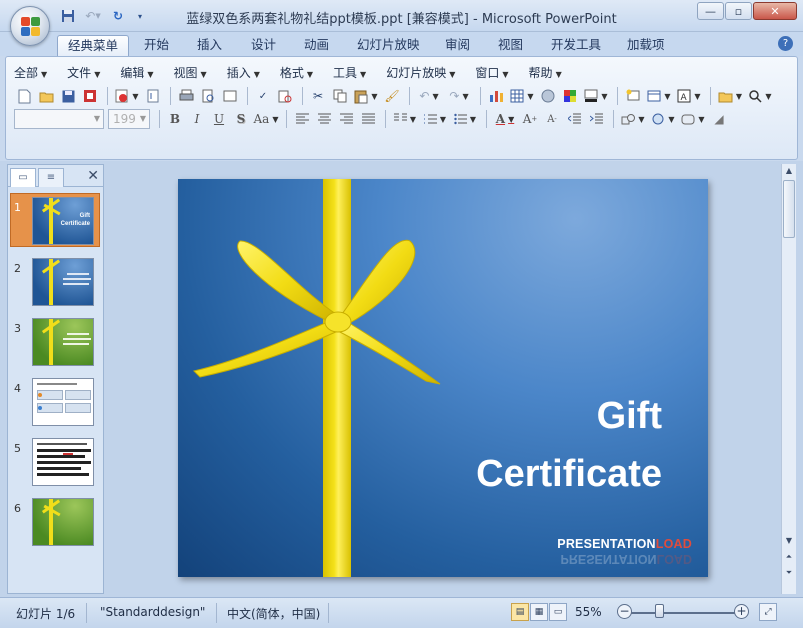 This screenshot has width=803, height=628. Describe the element at coordinates (789, 573) in the screenshot. I see `next-slide-icon: ⏷` at that location.